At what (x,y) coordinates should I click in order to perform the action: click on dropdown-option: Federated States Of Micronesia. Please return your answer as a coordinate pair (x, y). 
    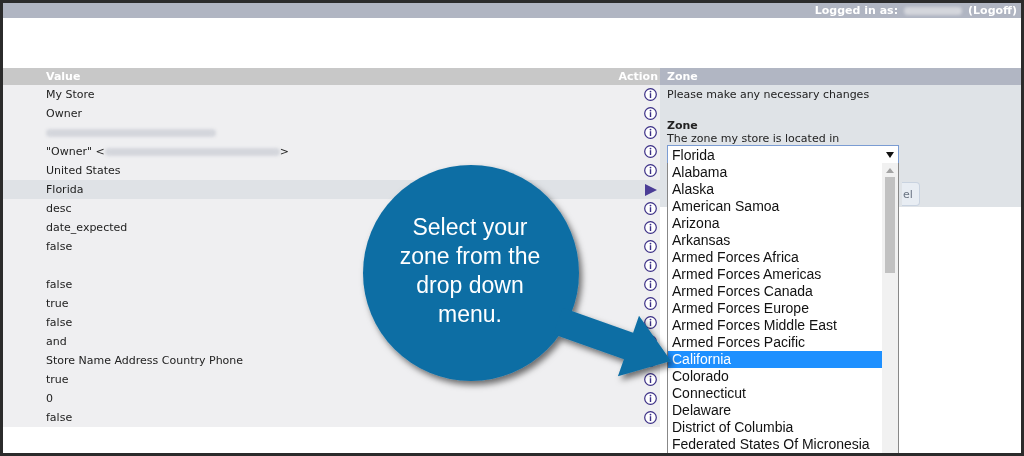
    Looking at the image, I should click on (775, 444).